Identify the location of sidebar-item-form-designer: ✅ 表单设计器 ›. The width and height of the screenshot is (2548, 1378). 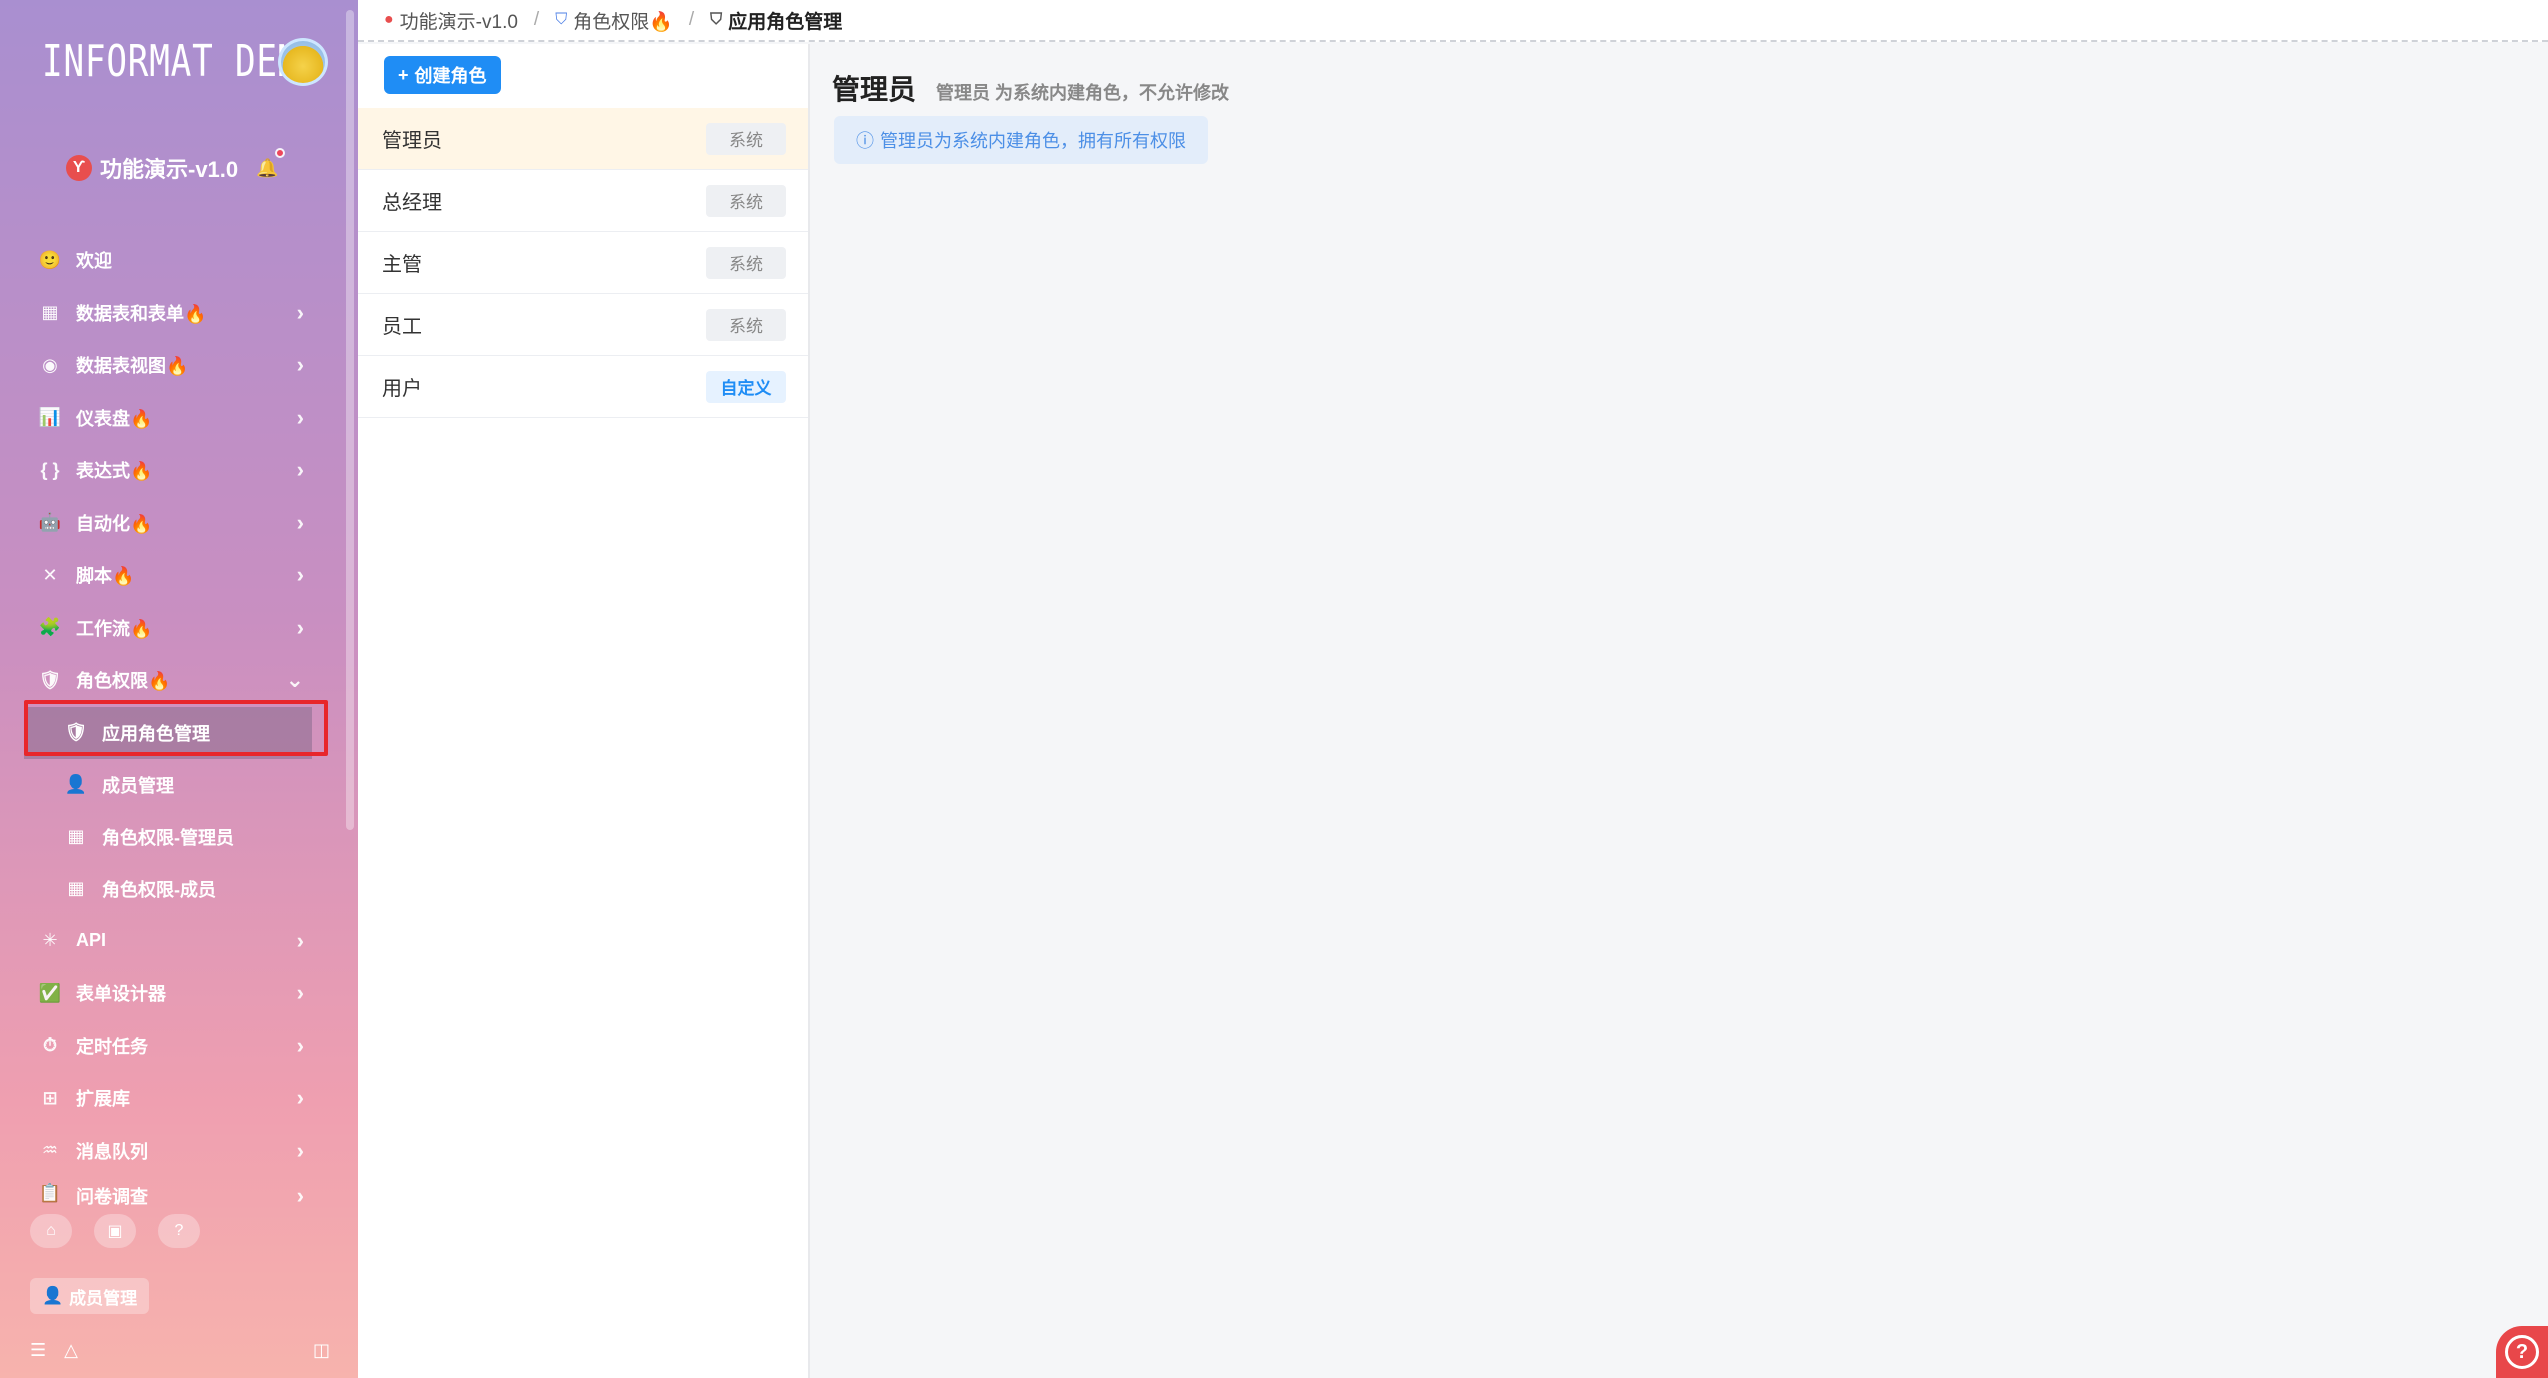
(170, 993).